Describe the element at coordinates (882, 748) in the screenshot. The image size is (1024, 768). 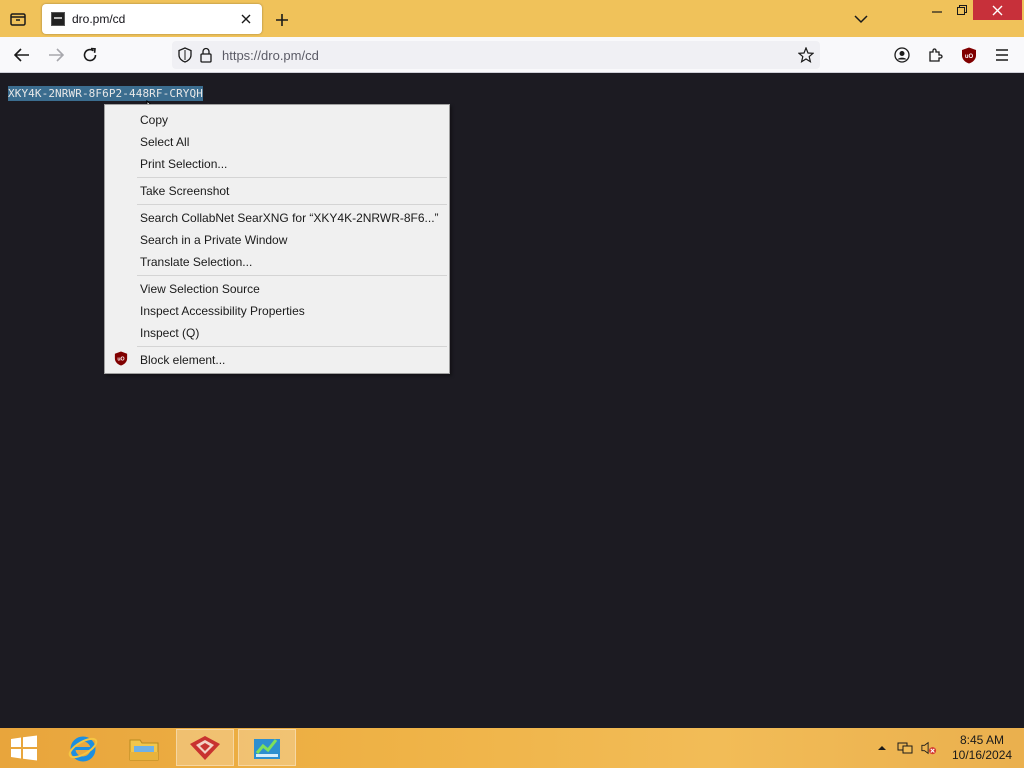
I see `chevron-up-icon` at that location.